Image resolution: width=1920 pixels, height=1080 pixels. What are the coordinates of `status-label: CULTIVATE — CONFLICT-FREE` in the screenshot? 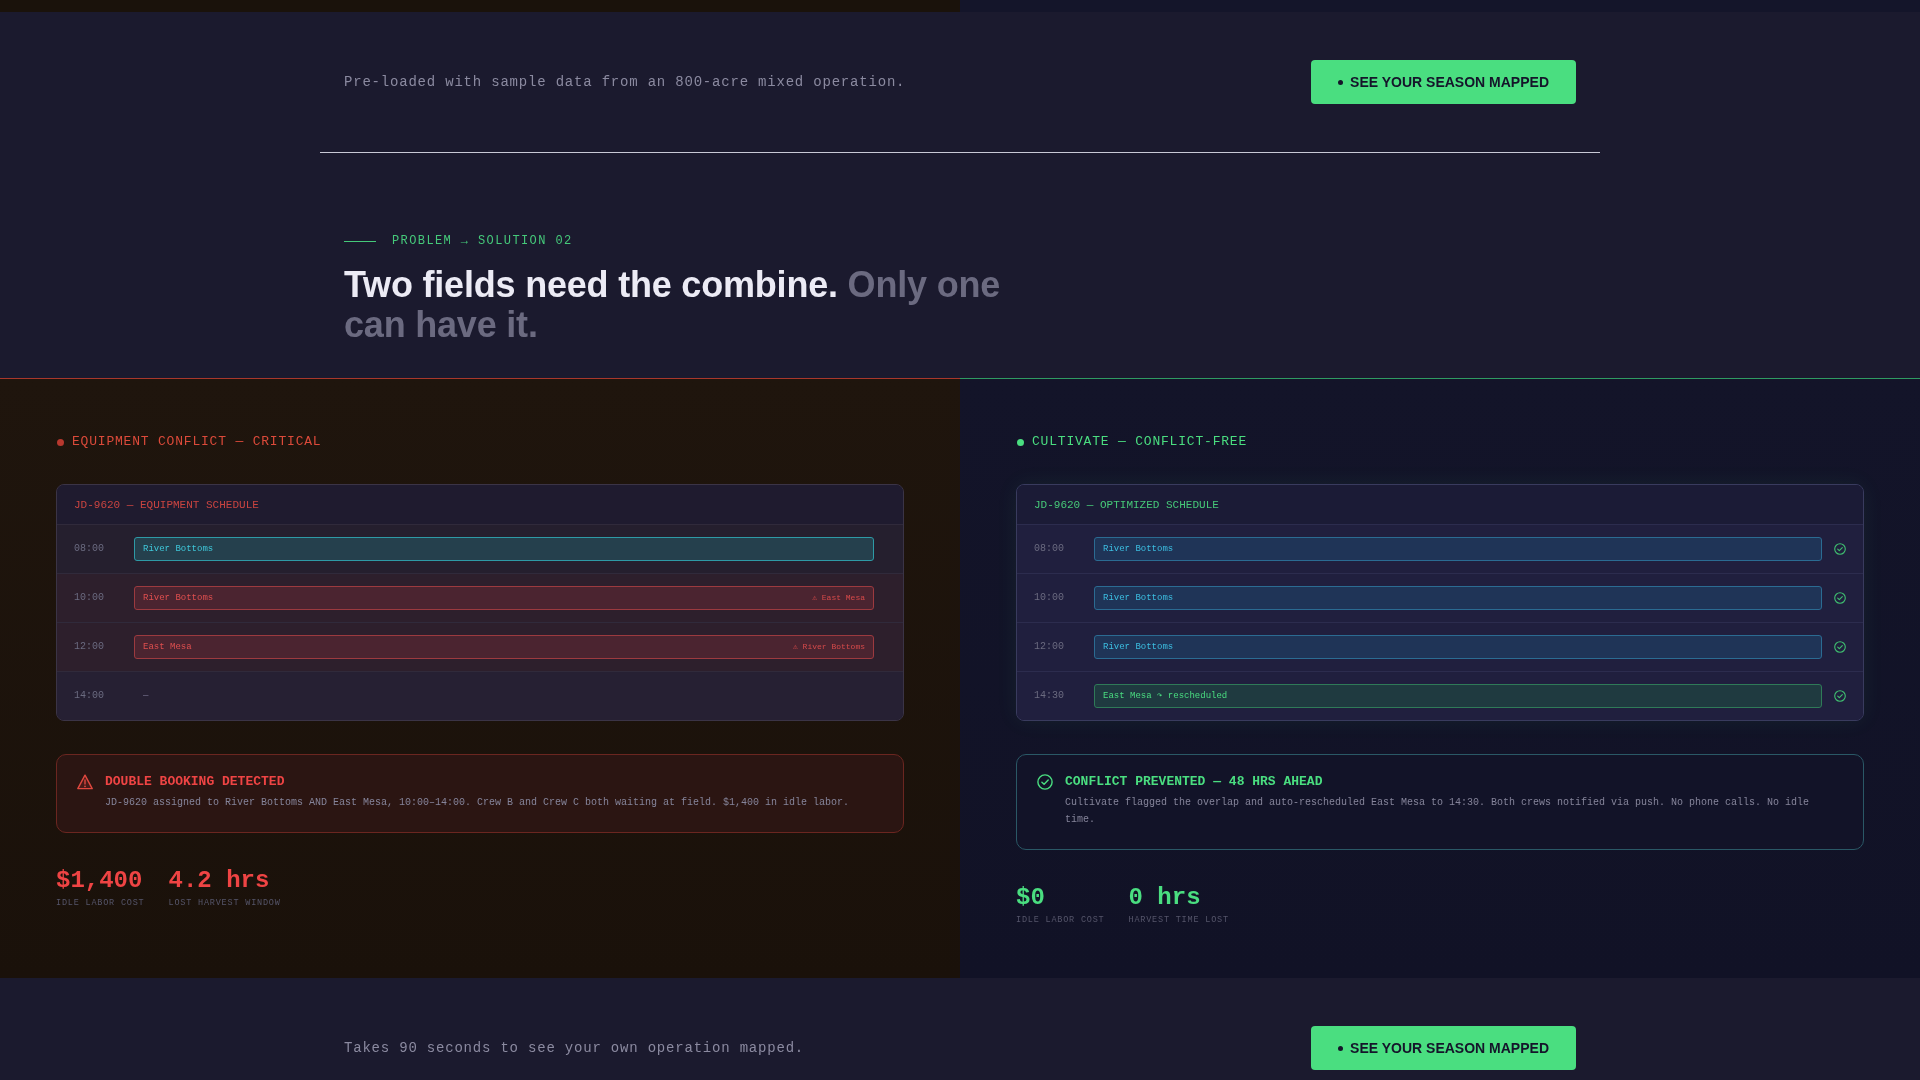 It's located at (1140, 442).